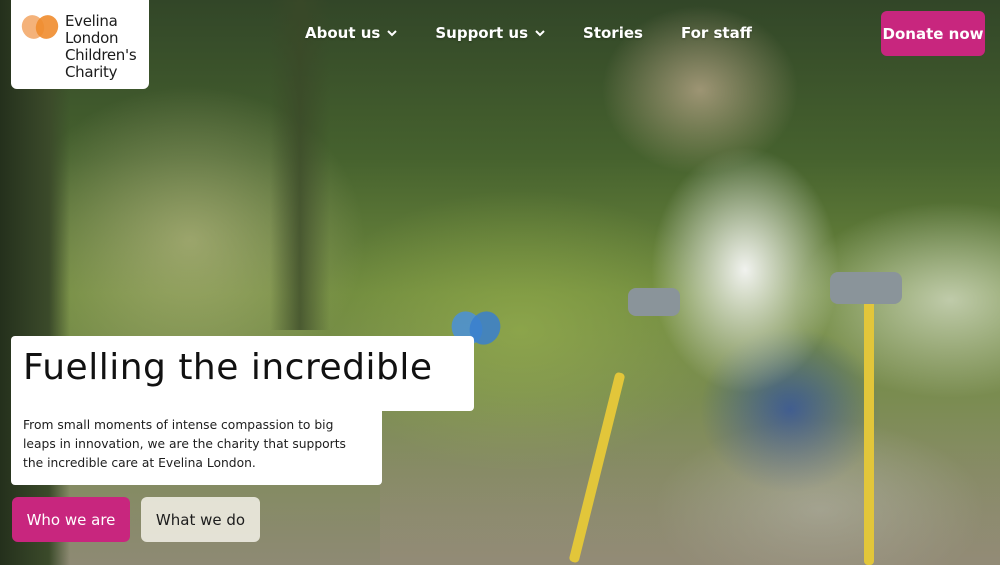 This screenshot has height=565, width=1000. I want to click on who-we-are-button: Who we are, so click(71, 519).